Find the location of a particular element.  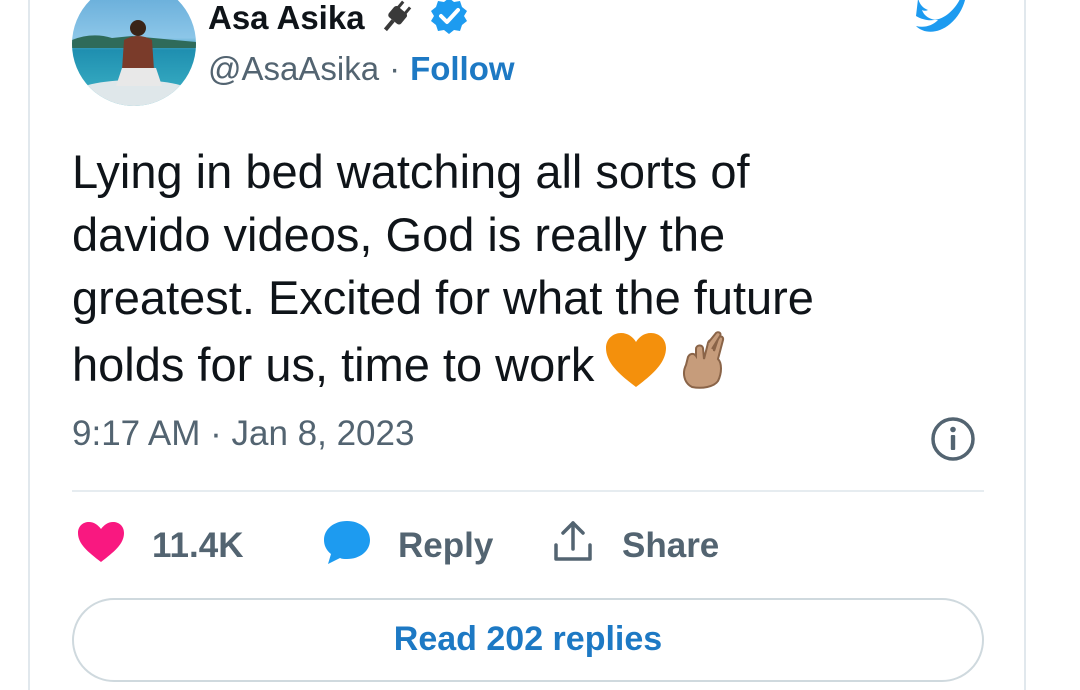

heart-icon is located at coordinates (101, 546).